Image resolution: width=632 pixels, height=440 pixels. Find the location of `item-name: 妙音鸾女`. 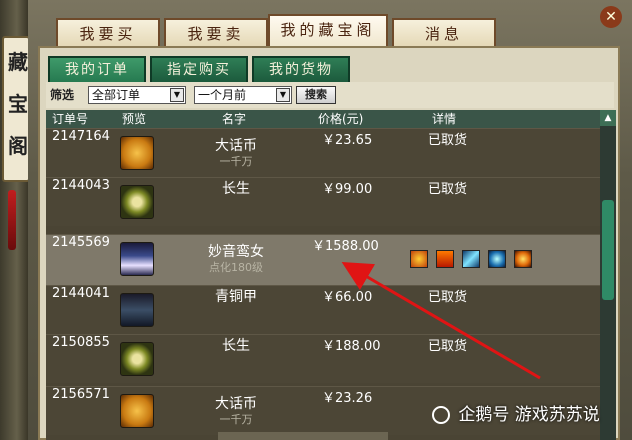

item-name: 妙音鸾女 is located at coordinates (236, 252).